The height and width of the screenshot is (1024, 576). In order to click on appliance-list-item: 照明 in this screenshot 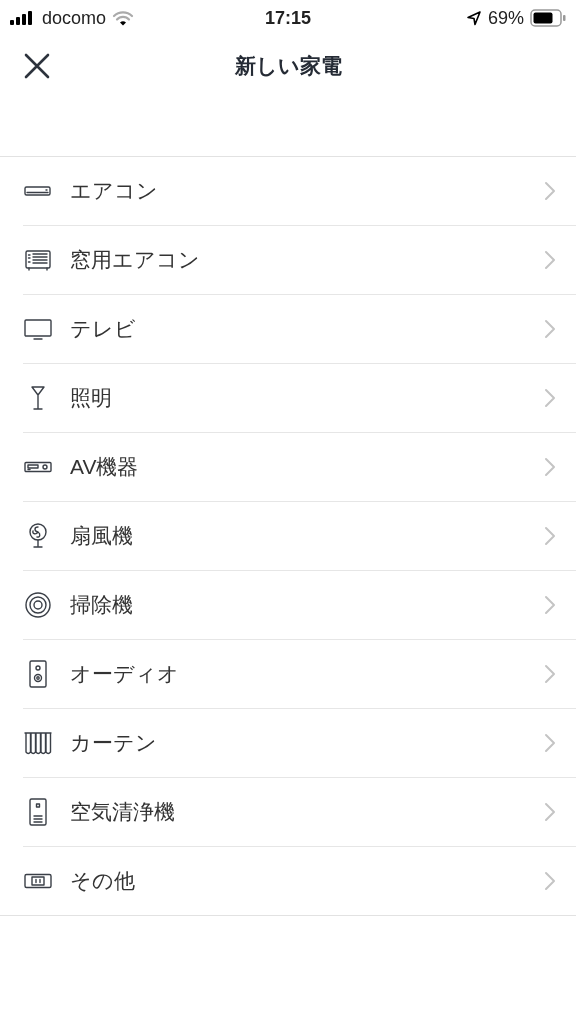, I will do `click(288, 398)`.